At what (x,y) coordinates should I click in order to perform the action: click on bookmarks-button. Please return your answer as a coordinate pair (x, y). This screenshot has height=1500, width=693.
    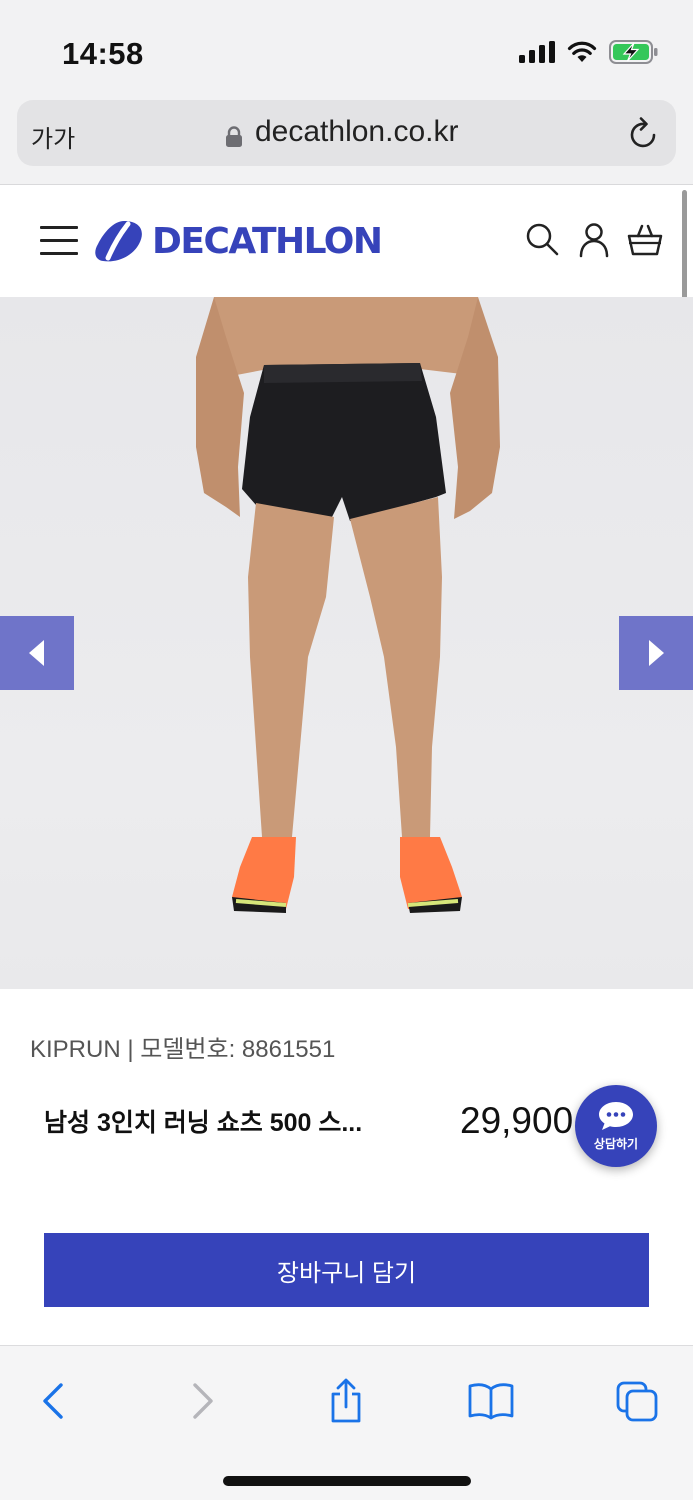
    Looking at the image, I should click on (491, 1401).